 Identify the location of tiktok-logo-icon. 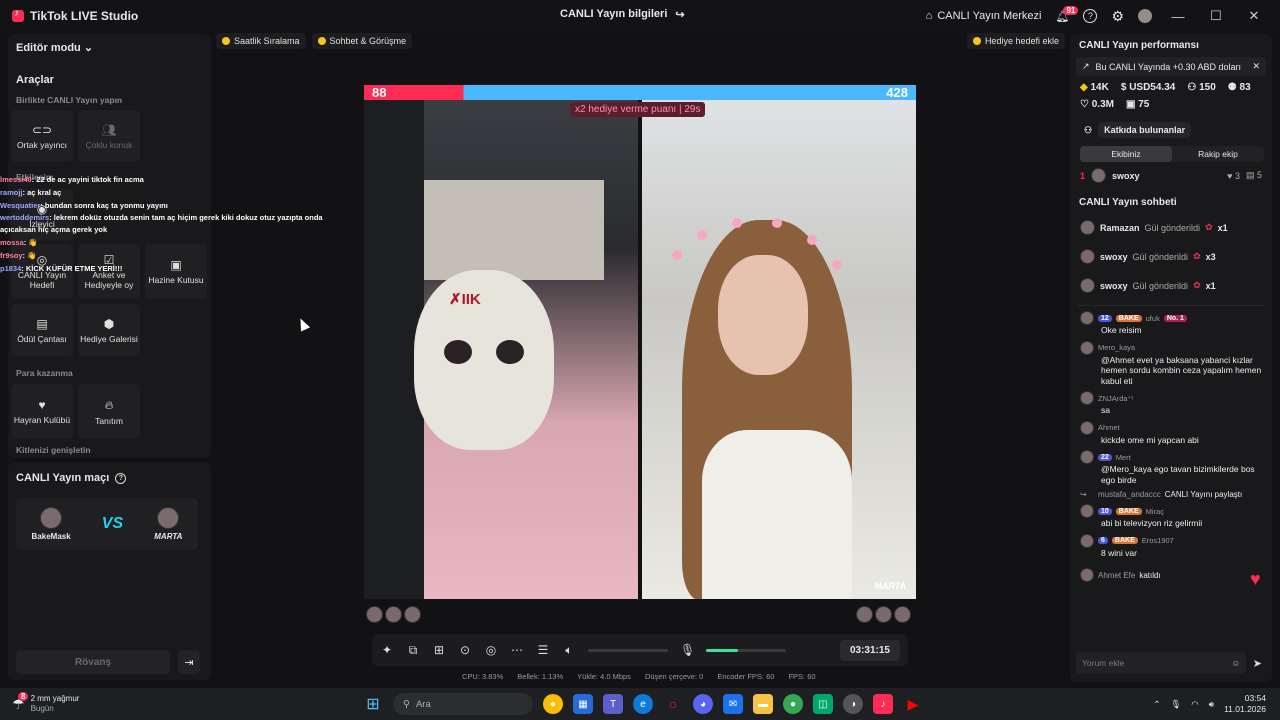
(18, 15).